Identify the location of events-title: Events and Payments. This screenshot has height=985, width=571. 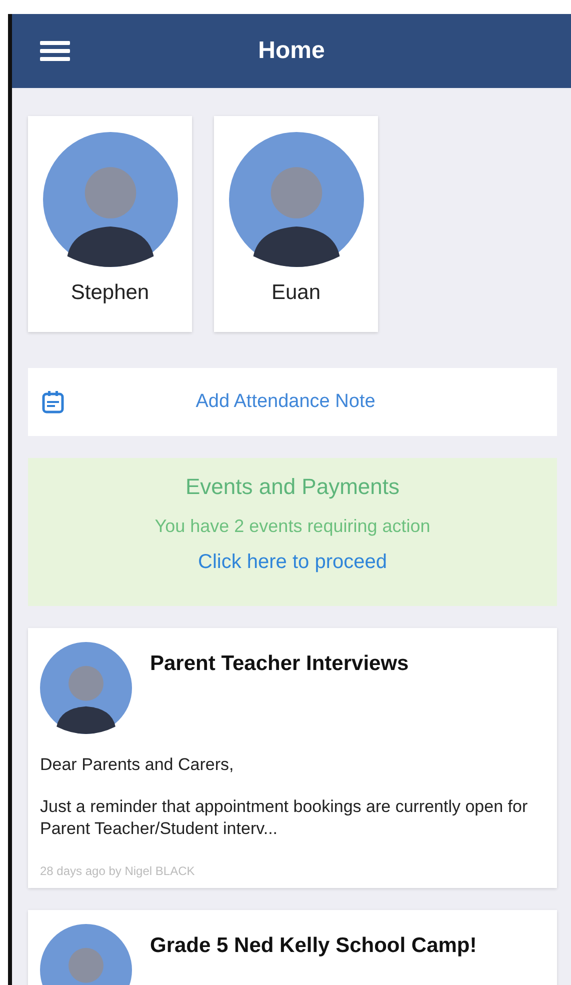
(292, 487).